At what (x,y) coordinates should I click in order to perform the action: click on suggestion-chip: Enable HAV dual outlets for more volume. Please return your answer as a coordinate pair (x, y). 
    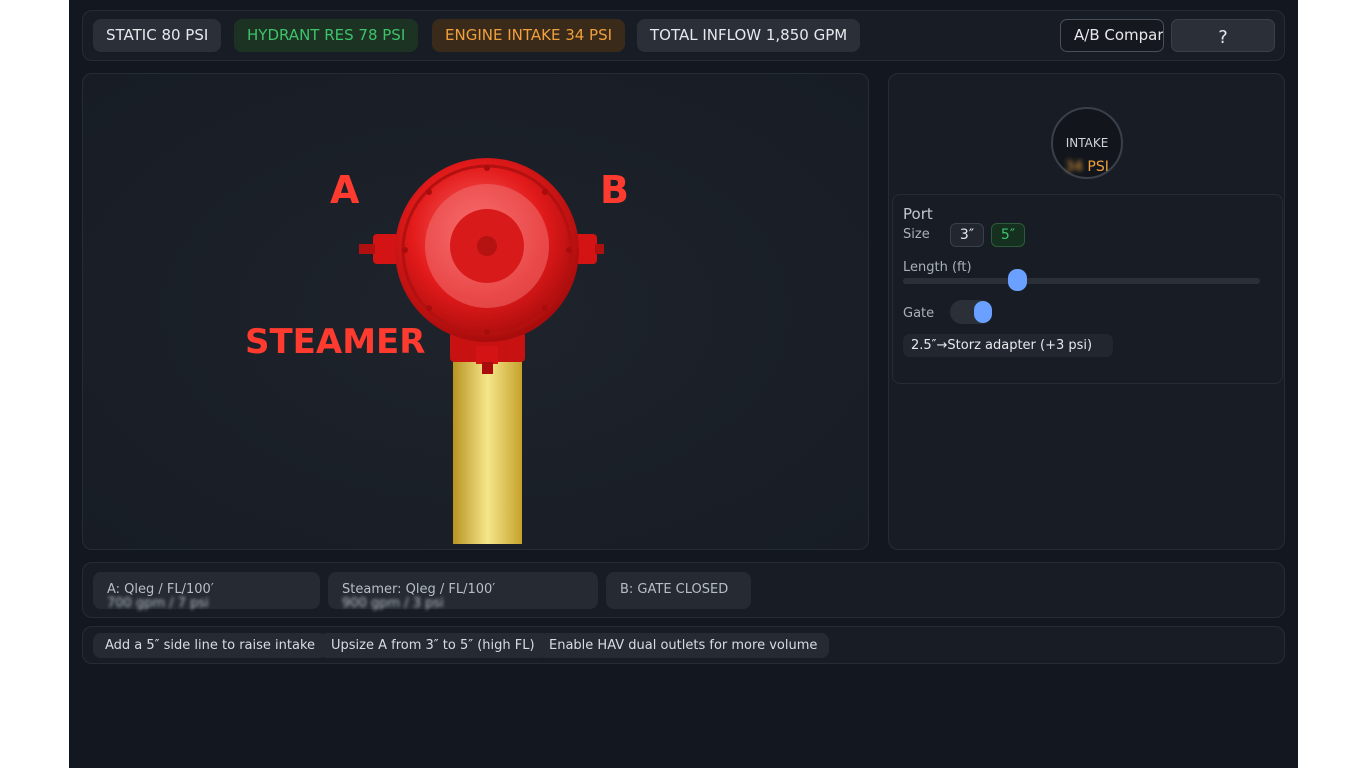
    Looking at the image, I should click on (683, 645).